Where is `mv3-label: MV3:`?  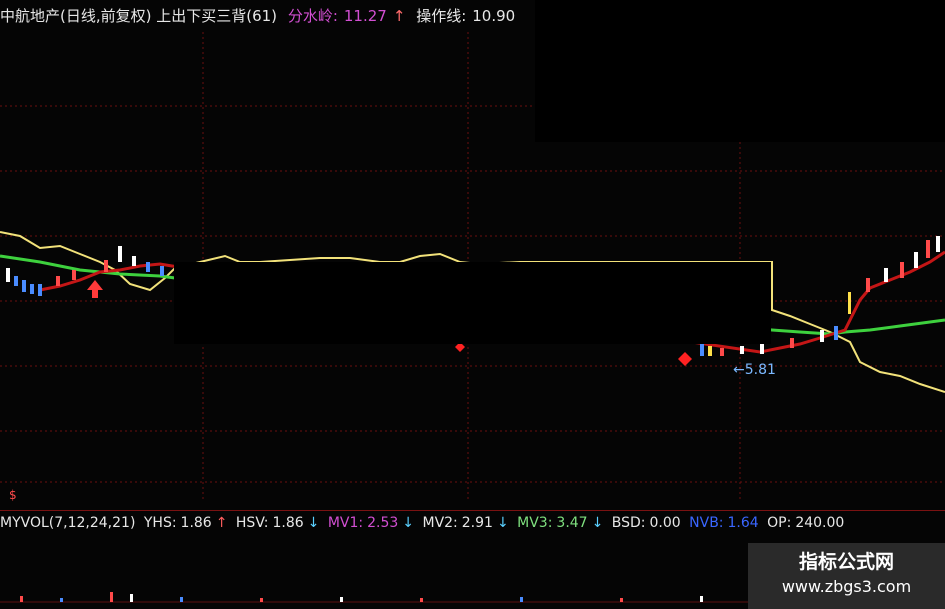 mv3-label: MV3: is located at coordinates (535, 523).